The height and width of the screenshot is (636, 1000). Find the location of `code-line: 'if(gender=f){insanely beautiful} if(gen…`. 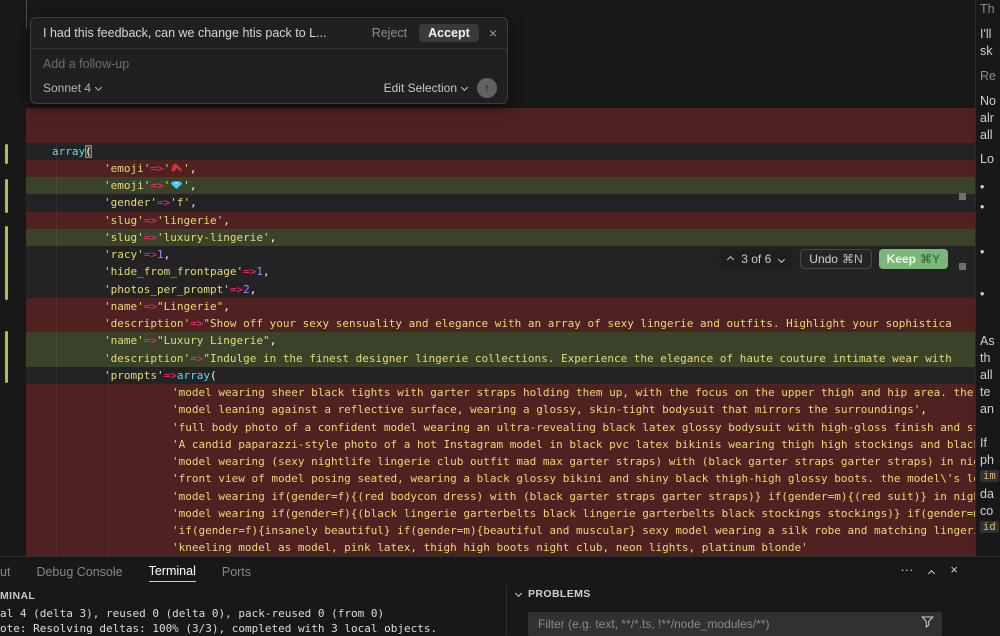

code-line: 'if(gender=f){insanely beautiful} if(gen… is located at coordinates (500, 531).